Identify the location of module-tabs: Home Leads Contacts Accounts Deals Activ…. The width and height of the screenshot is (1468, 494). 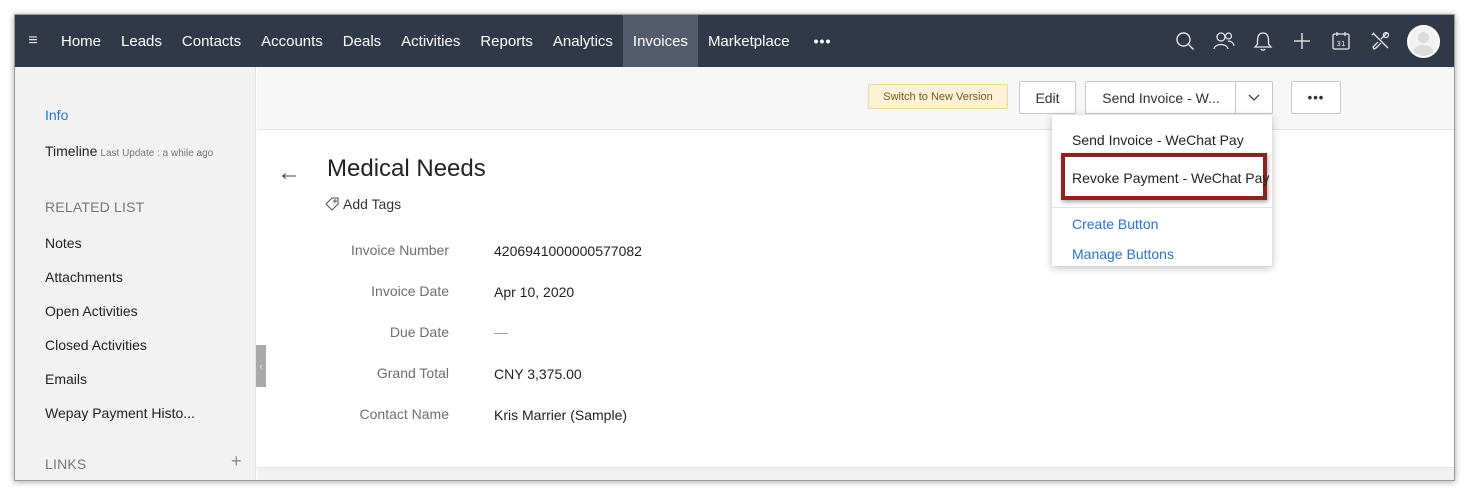
(448, 41).